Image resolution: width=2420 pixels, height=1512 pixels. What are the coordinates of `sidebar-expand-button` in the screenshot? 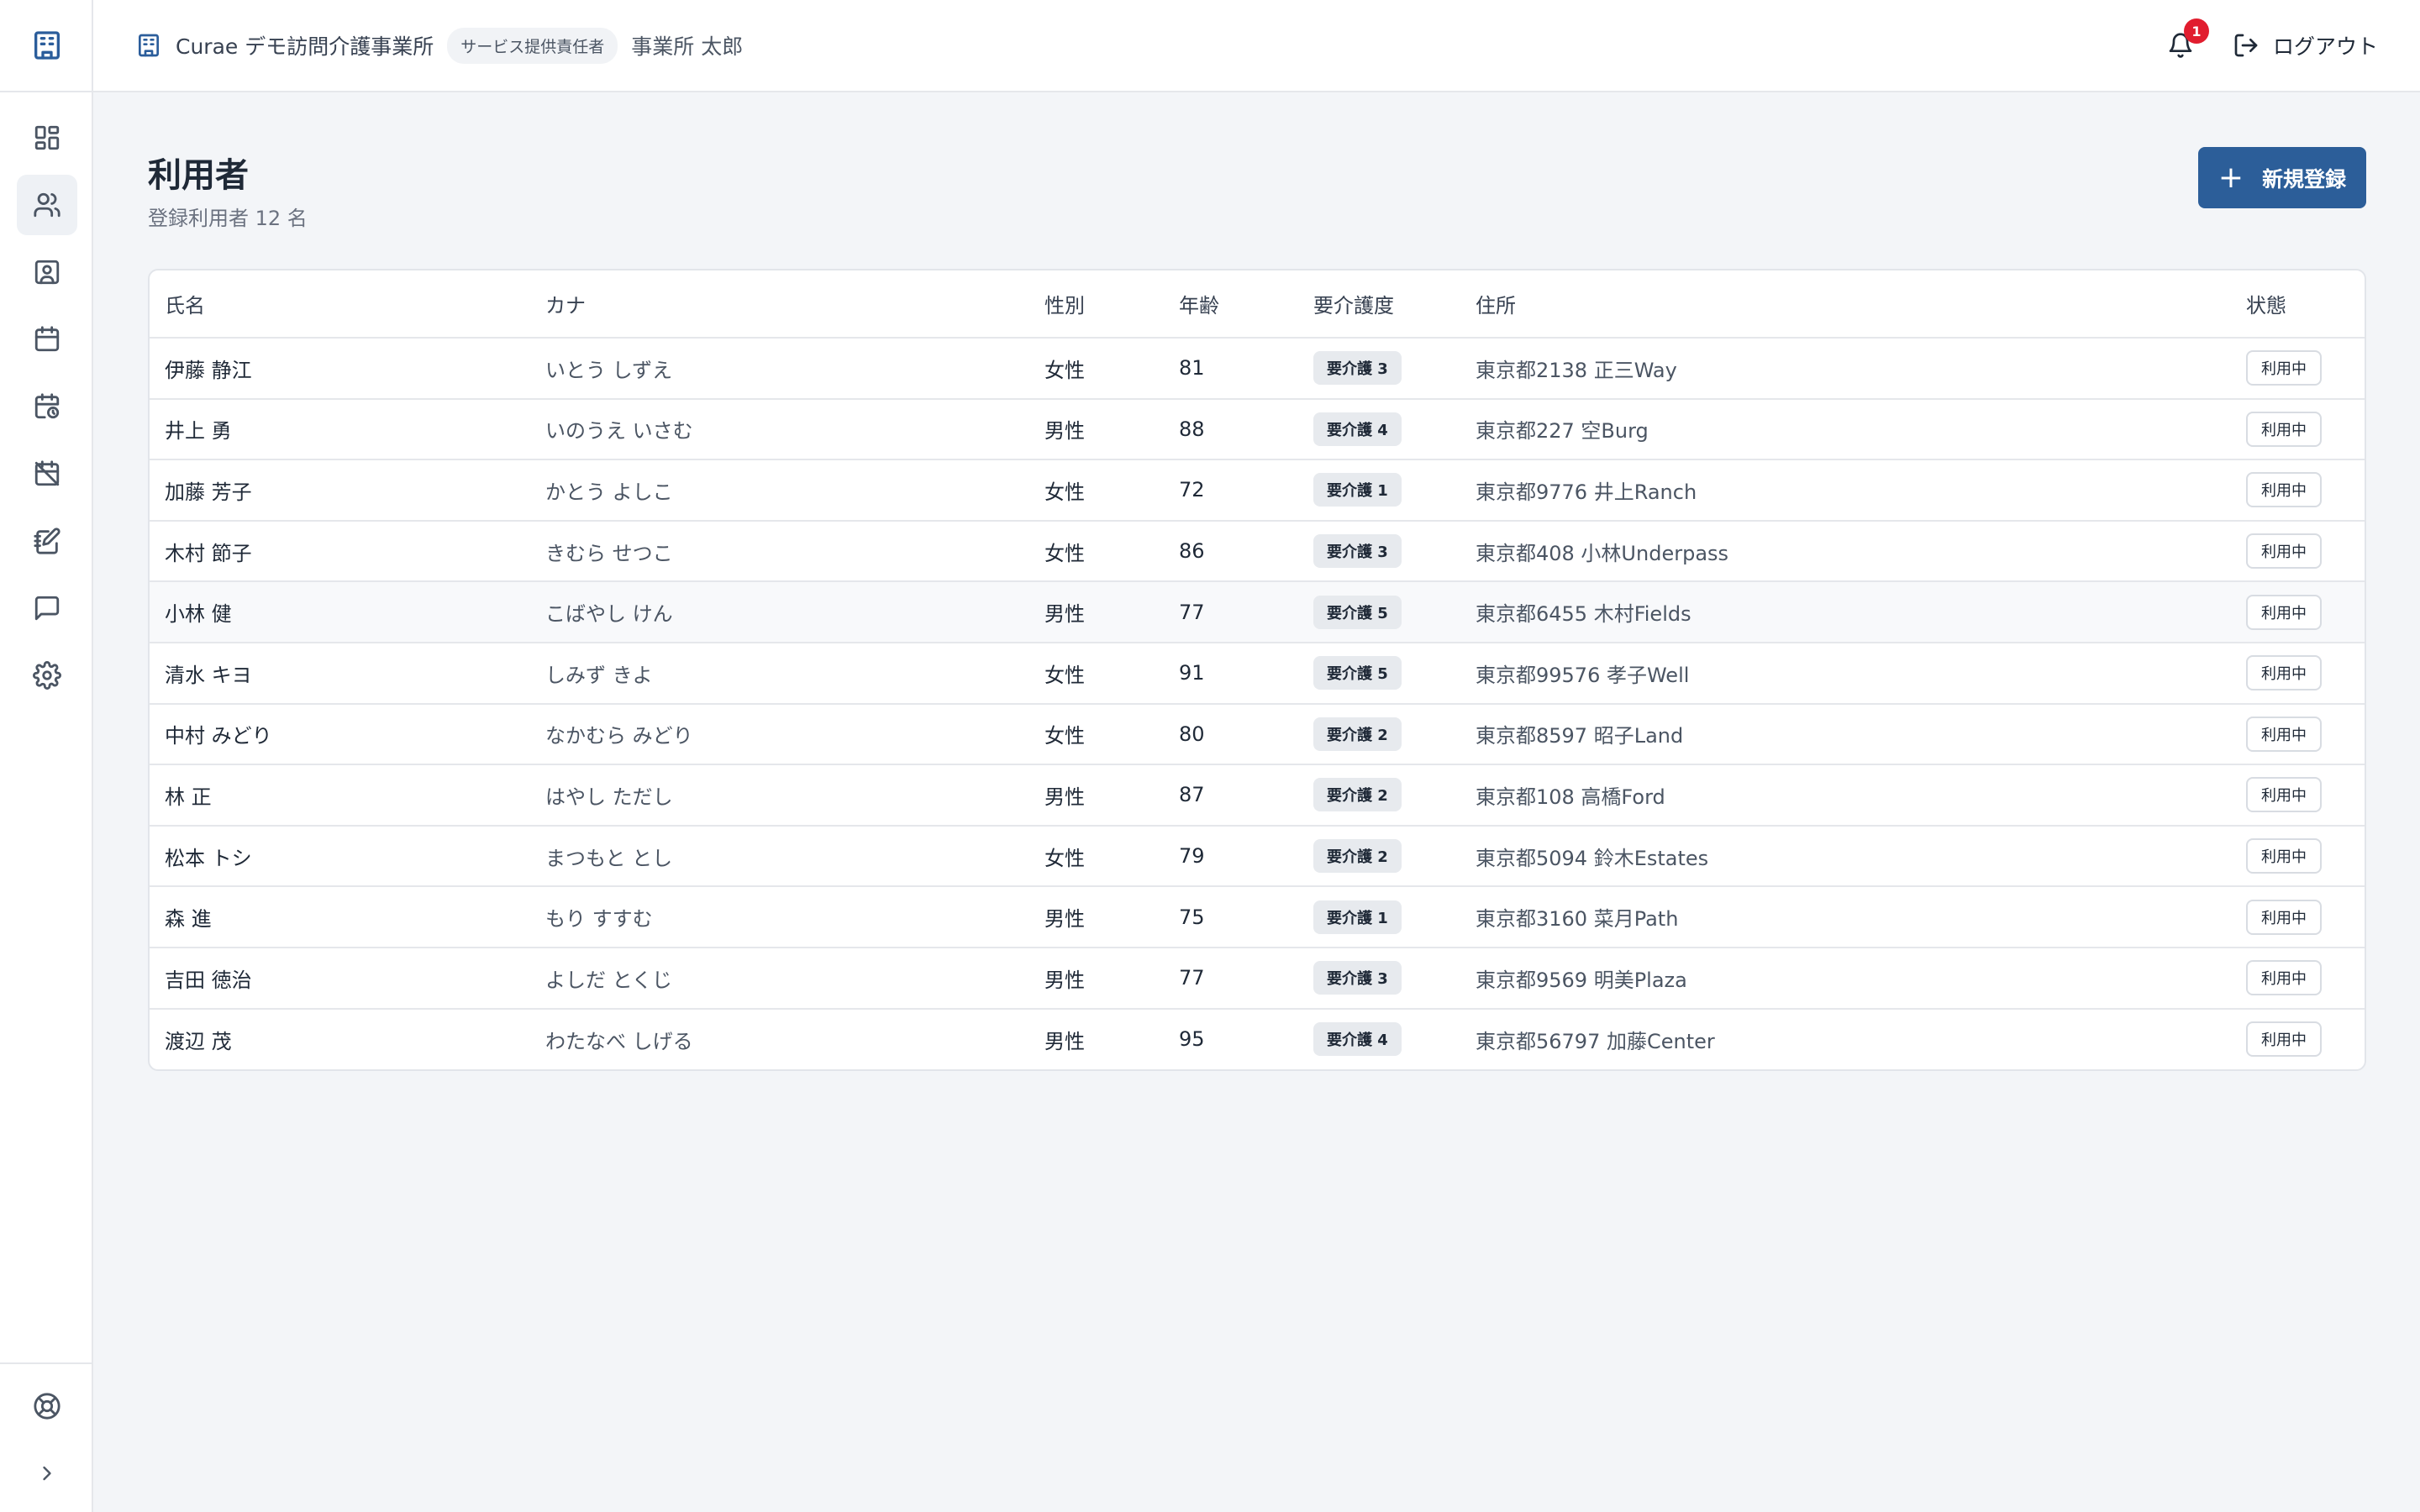 It's located at (47, 1473).